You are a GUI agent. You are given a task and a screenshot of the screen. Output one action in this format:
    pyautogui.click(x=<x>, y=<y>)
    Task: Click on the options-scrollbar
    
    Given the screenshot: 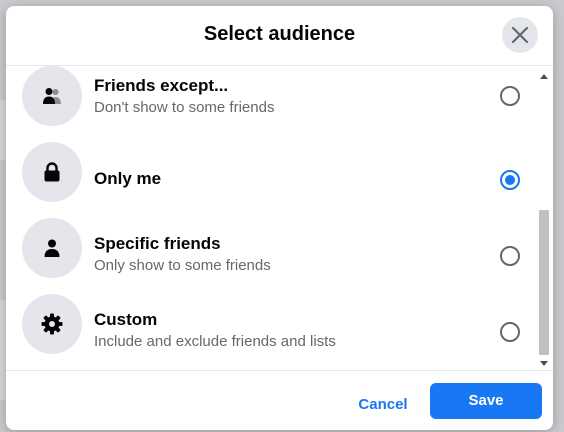 What is the action you would take?
    pyautogui.click(x=543, y=218)
    